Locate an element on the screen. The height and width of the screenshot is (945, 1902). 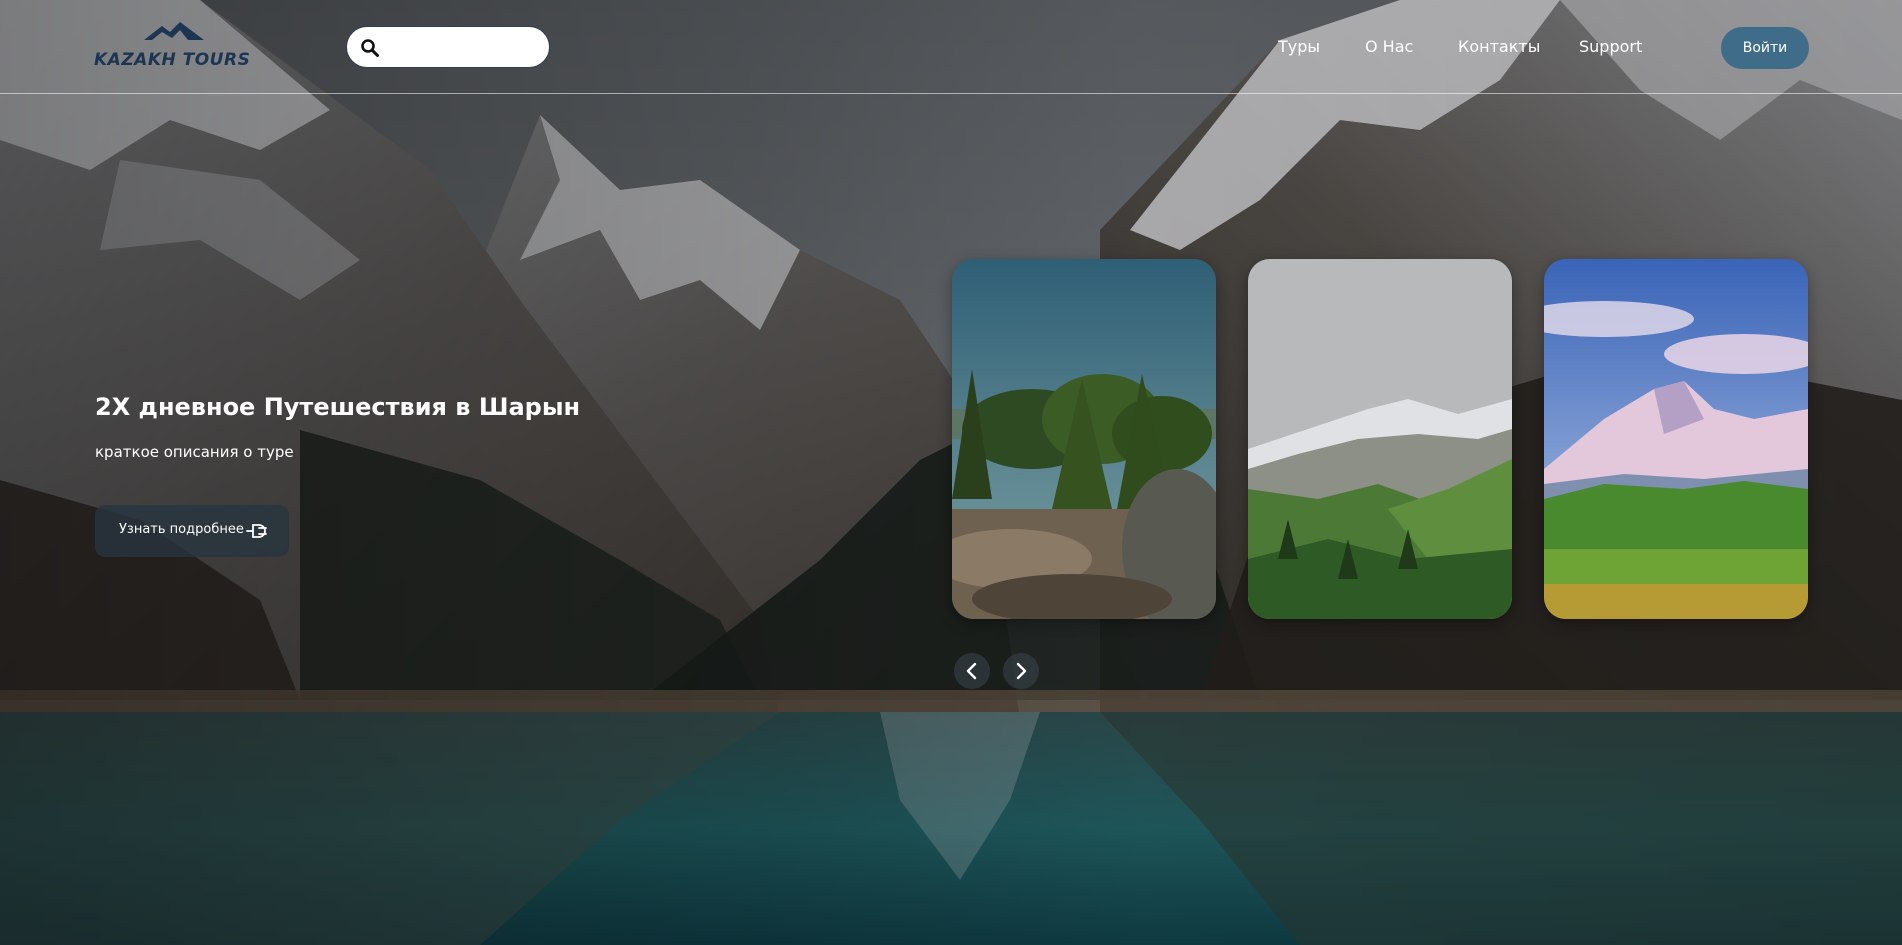
nav-link-support: Support is located at coordinates (1610, 46).